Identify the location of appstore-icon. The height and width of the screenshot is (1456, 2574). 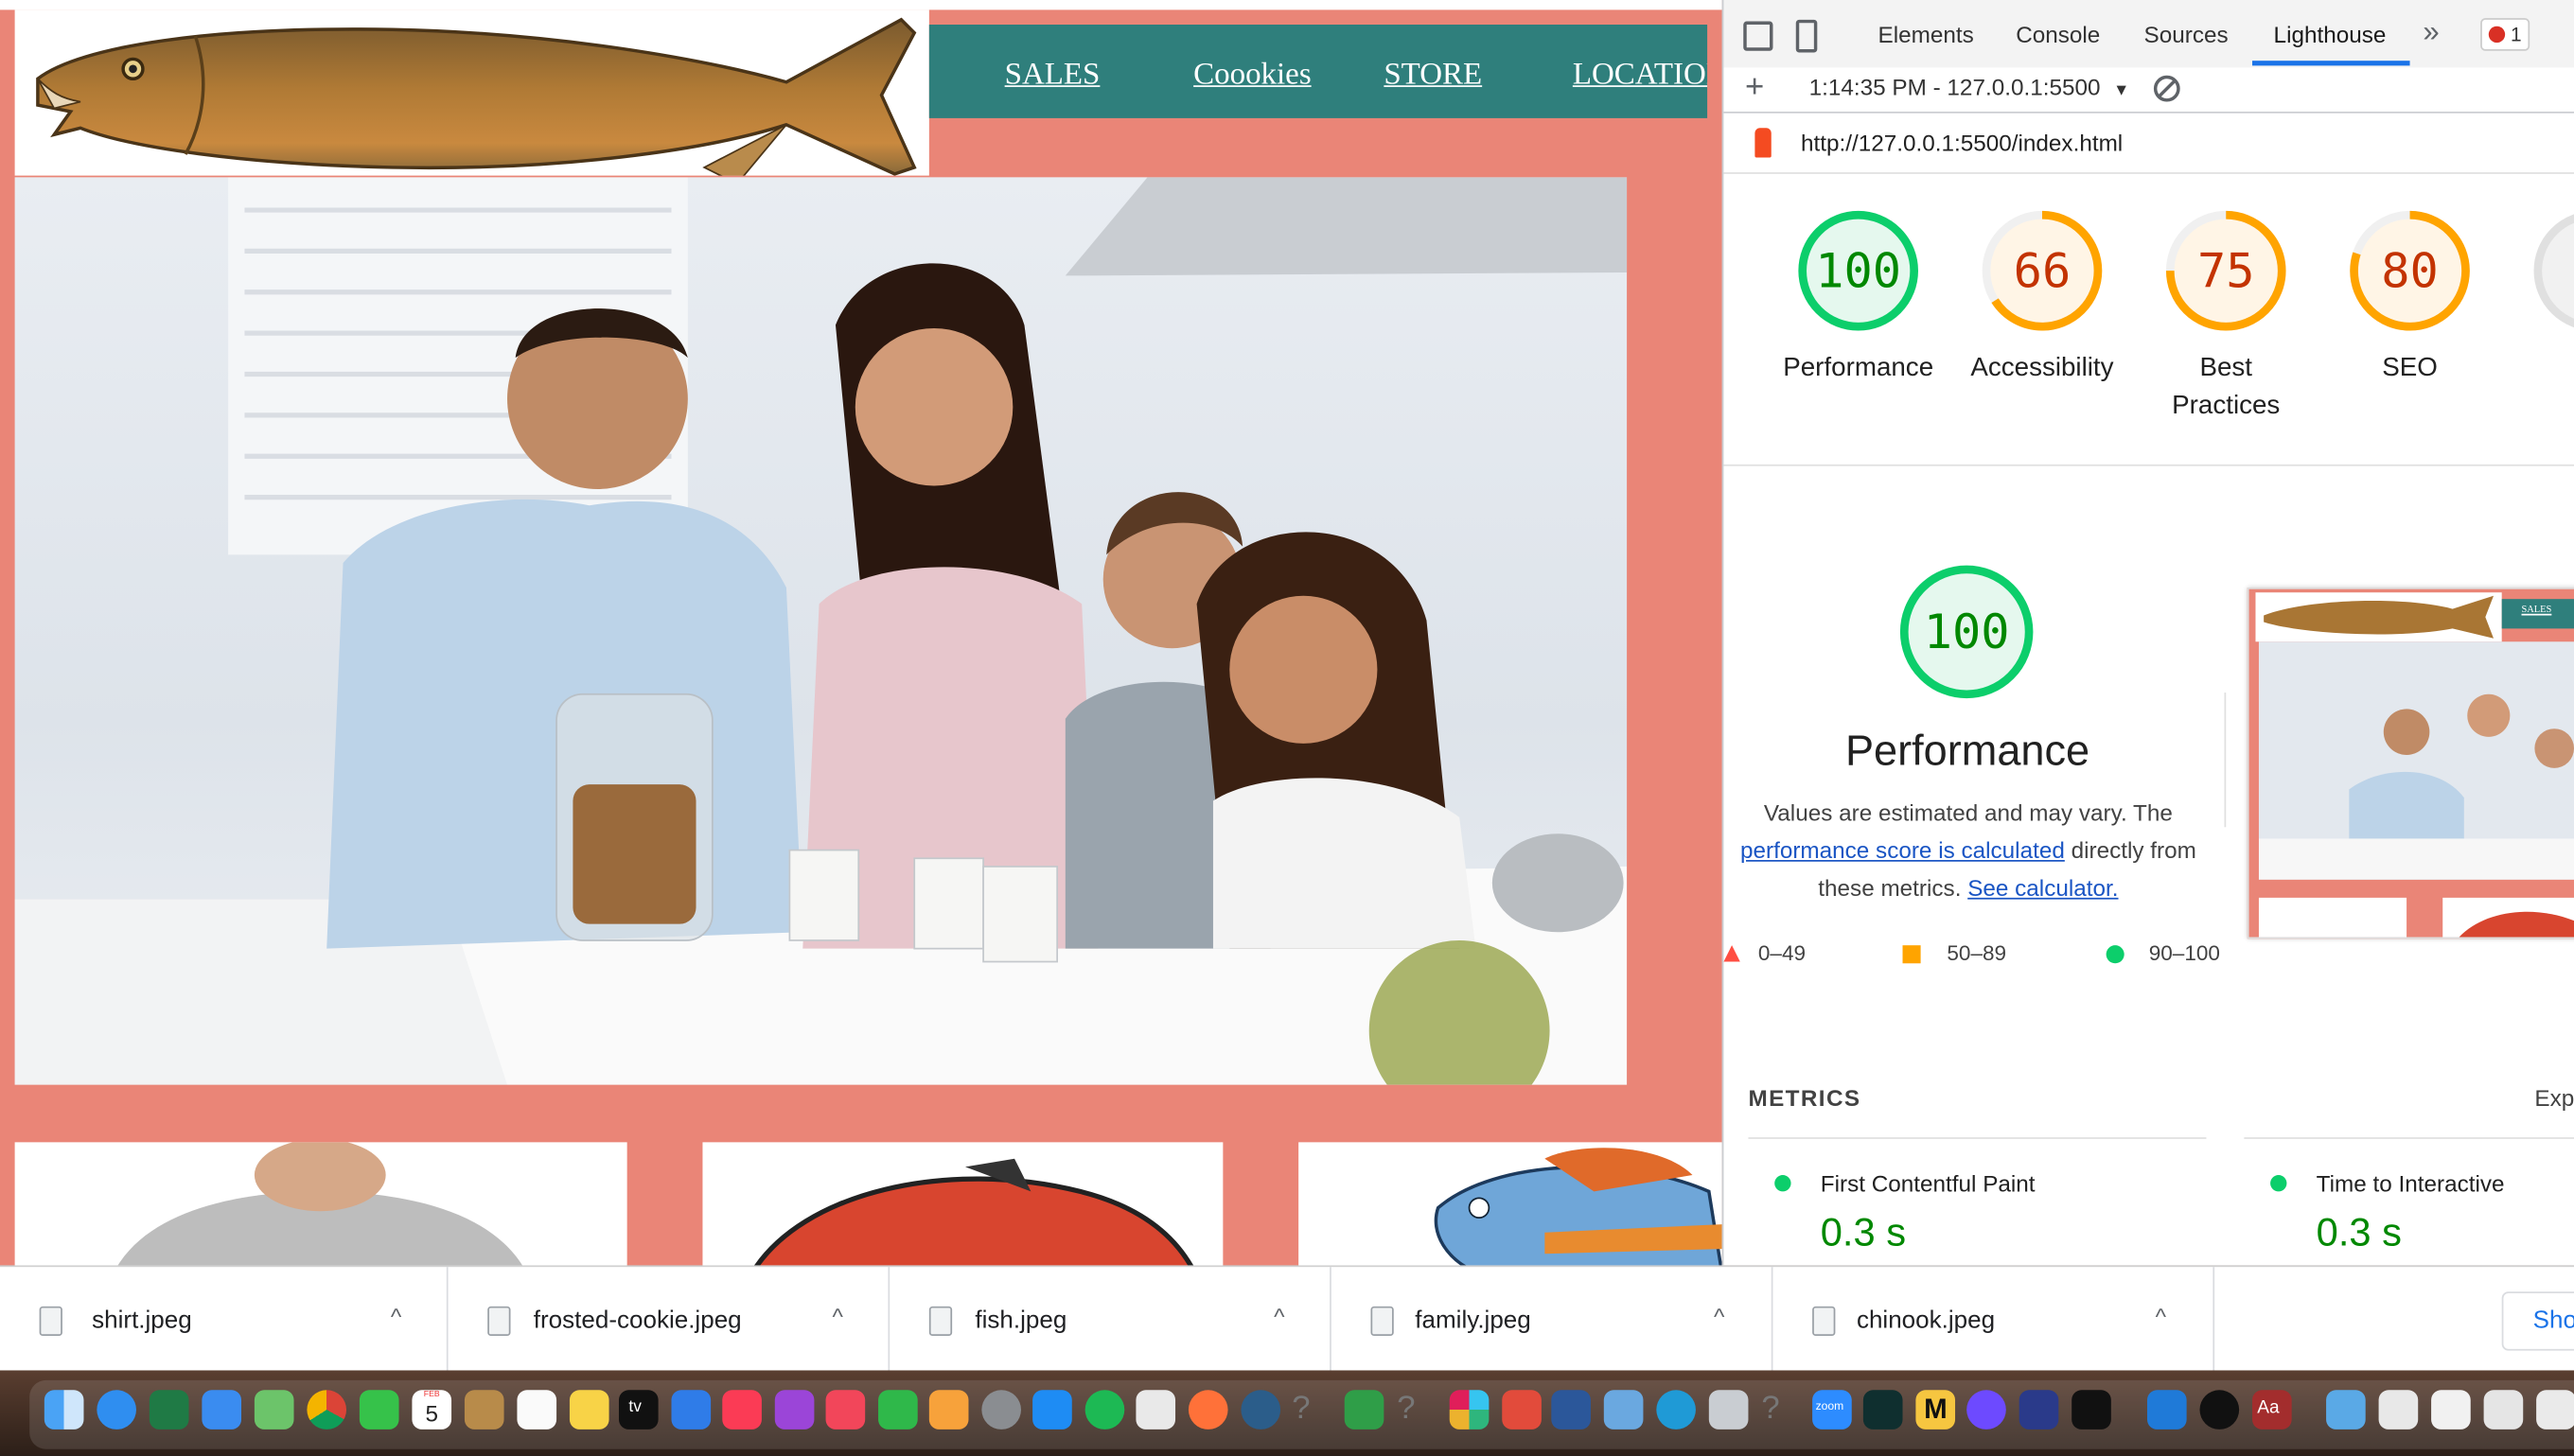
(1052, 1410).